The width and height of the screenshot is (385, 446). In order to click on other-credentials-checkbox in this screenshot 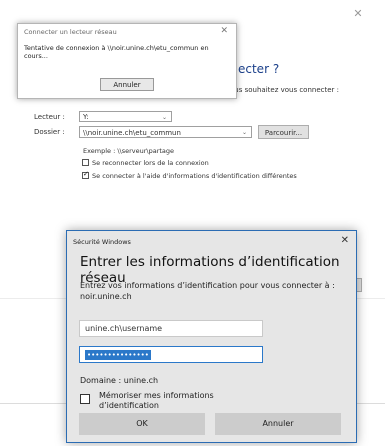, I will do `click(85, 174)`.